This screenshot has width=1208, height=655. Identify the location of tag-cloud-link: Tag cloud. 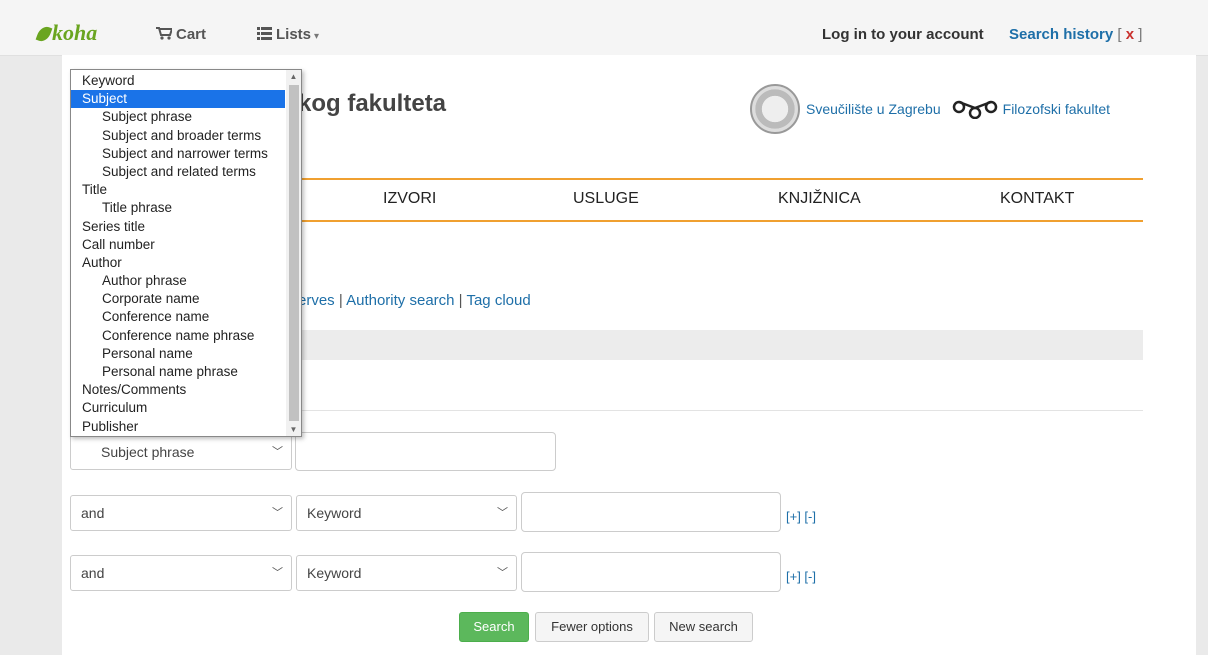
(498, 300).